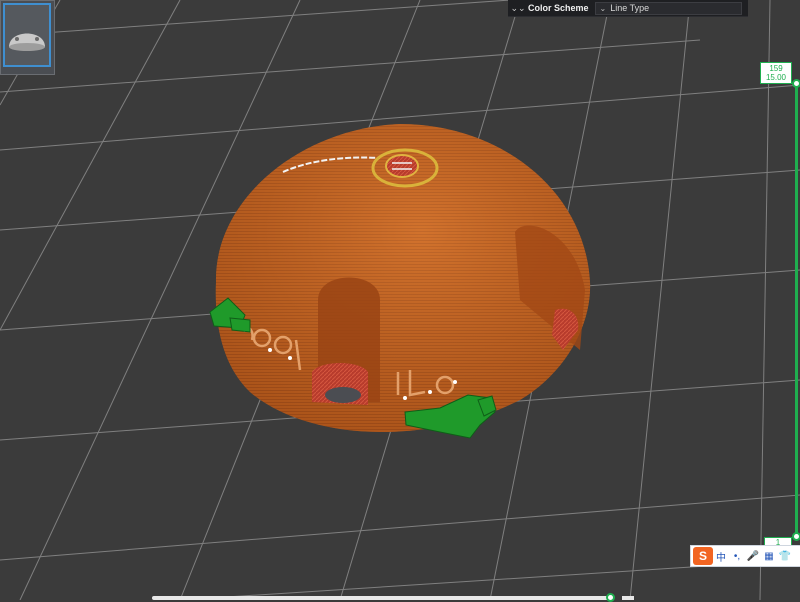  Describe the element at coordinates (558, 8) in the screenshot. I see `color-scheme-label: Color Scheme` at that location.